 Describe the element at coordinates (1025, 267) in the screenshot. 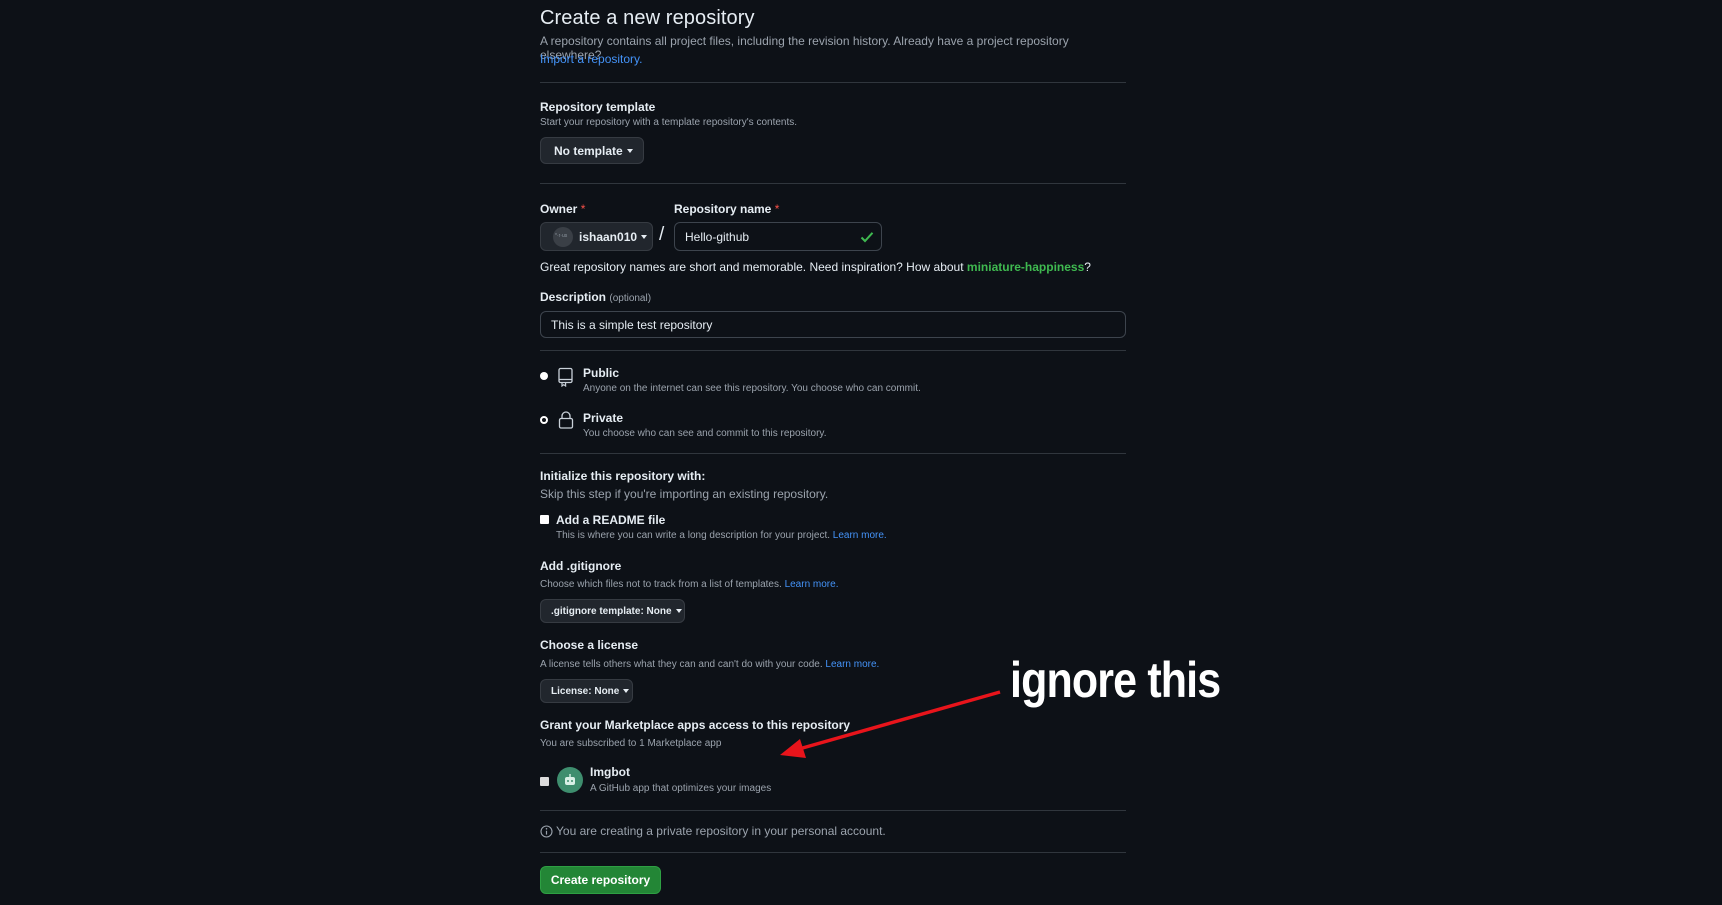

I see `name-suggestion-link: miniature-happiness` at that location.